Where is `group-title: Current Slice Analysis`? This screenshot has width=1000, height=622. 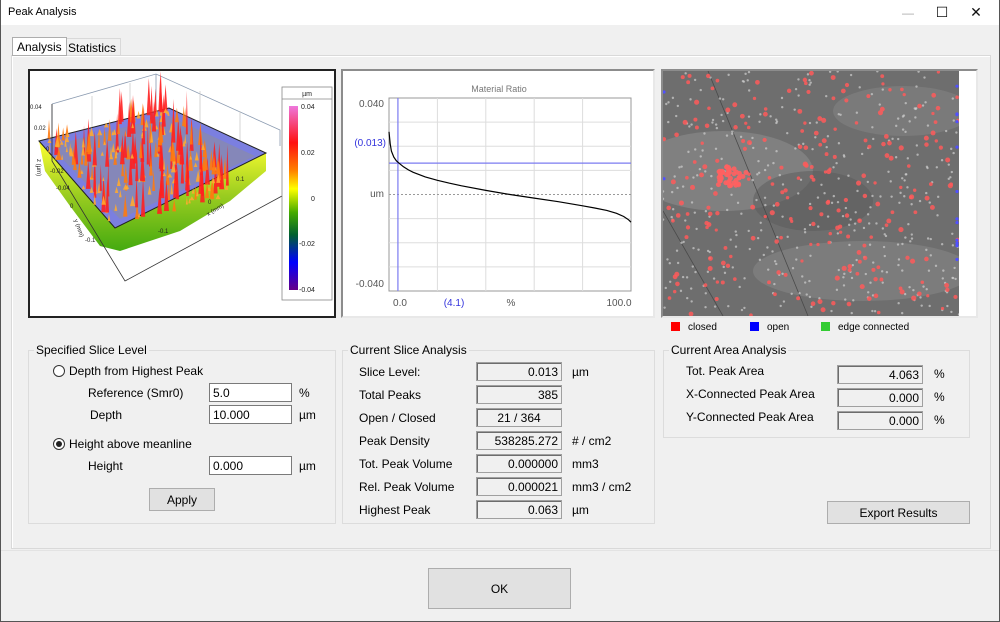 group-title: Current Slice Analysis is located at coordinates (408, 350).